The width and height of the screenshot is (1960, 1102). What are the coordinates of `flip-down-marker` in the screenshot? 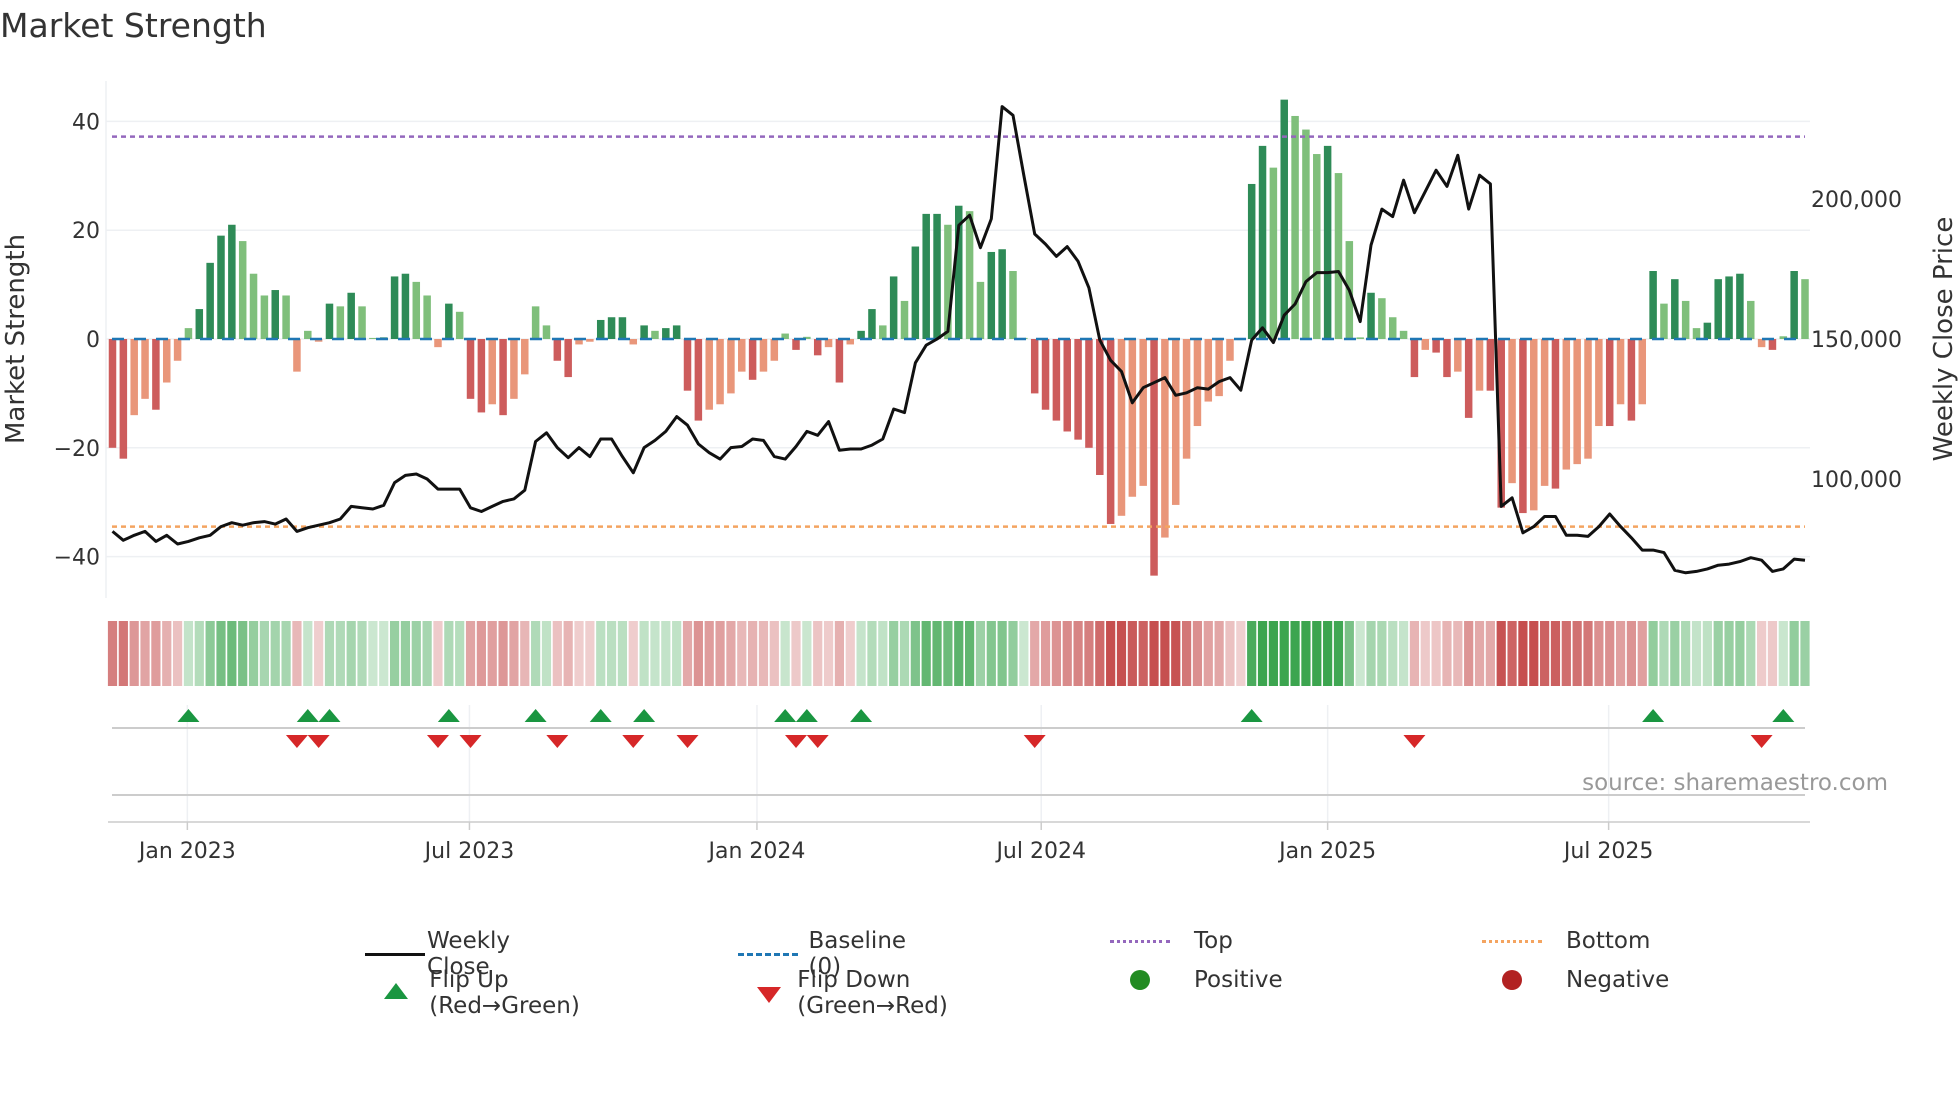 It's located at (1034, 741).